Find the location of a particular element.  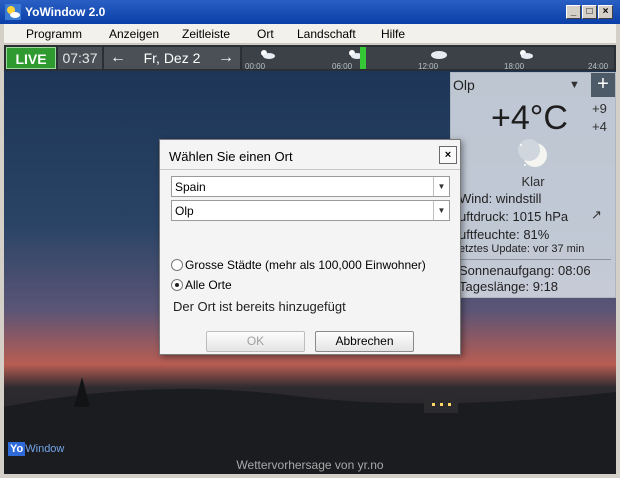

timeline-tick: 00:00 is located at coordinates (255, 66).